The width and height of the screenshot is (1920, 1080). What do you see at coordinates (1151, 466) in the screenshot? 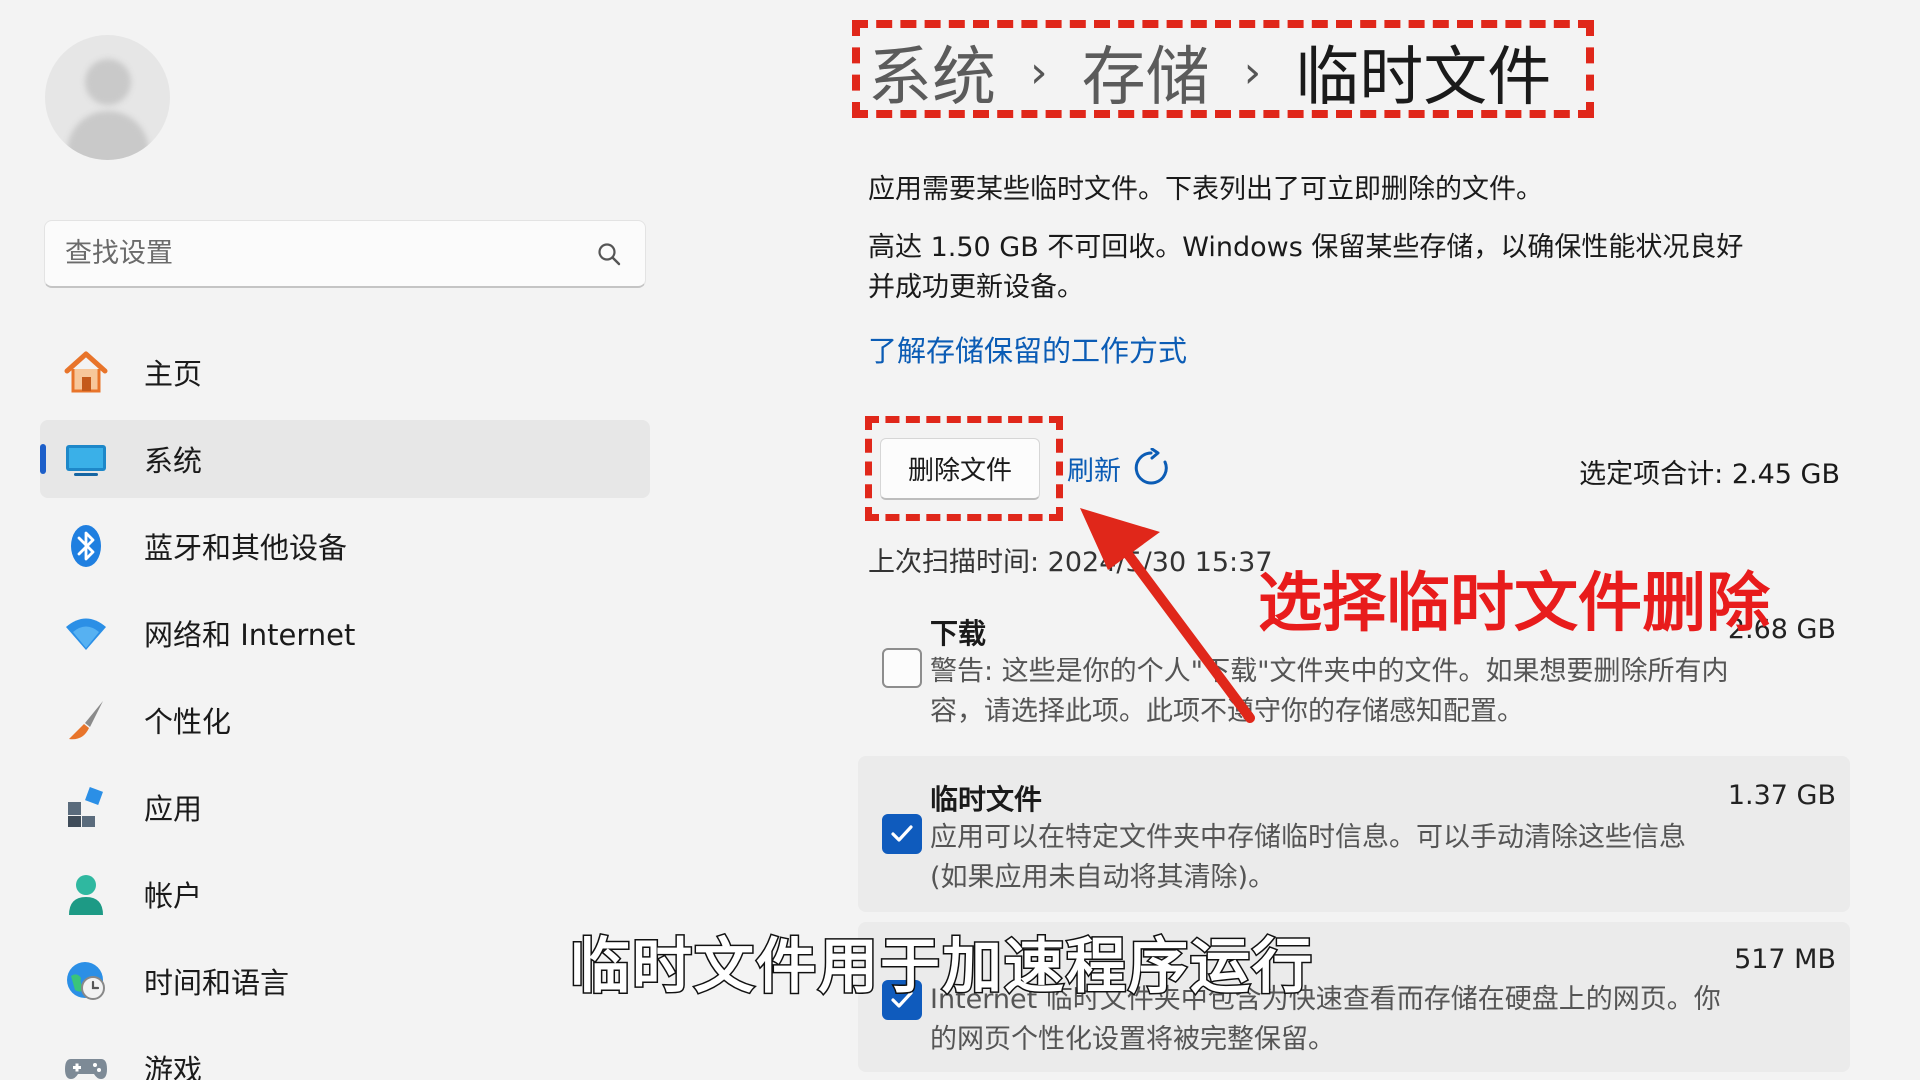
I see `refresh-icon` at bounding box center [1151, 466].